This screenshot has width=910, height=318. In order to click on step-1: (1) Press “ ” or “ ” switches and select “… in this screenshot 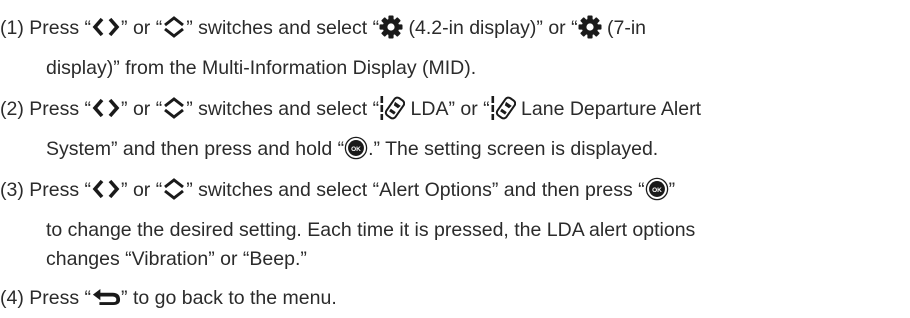, I will do `click(323, 28)`.